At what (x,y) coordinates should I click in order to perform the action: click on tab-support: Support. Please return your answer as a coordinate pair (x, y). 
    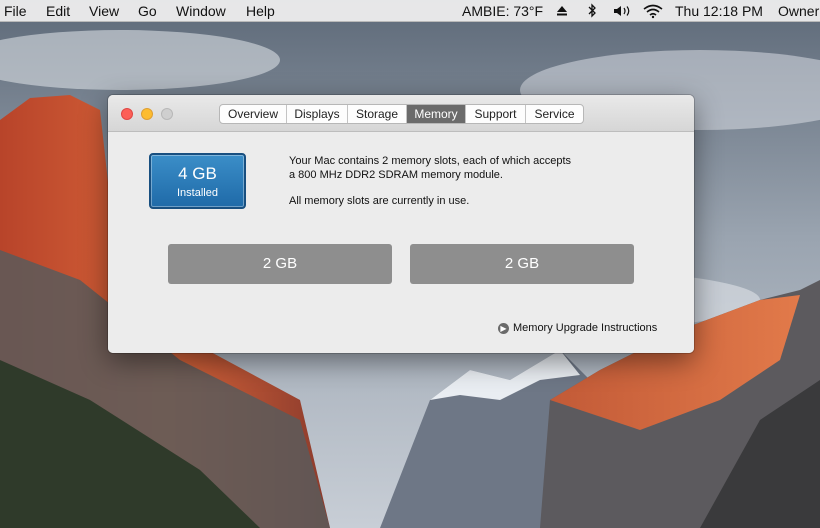
    Looking at the image, I should click on (496, 114).